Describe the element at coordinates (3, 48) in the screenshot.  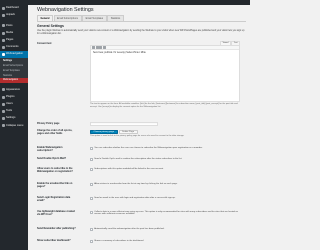
I see `comment-icon` at that location.